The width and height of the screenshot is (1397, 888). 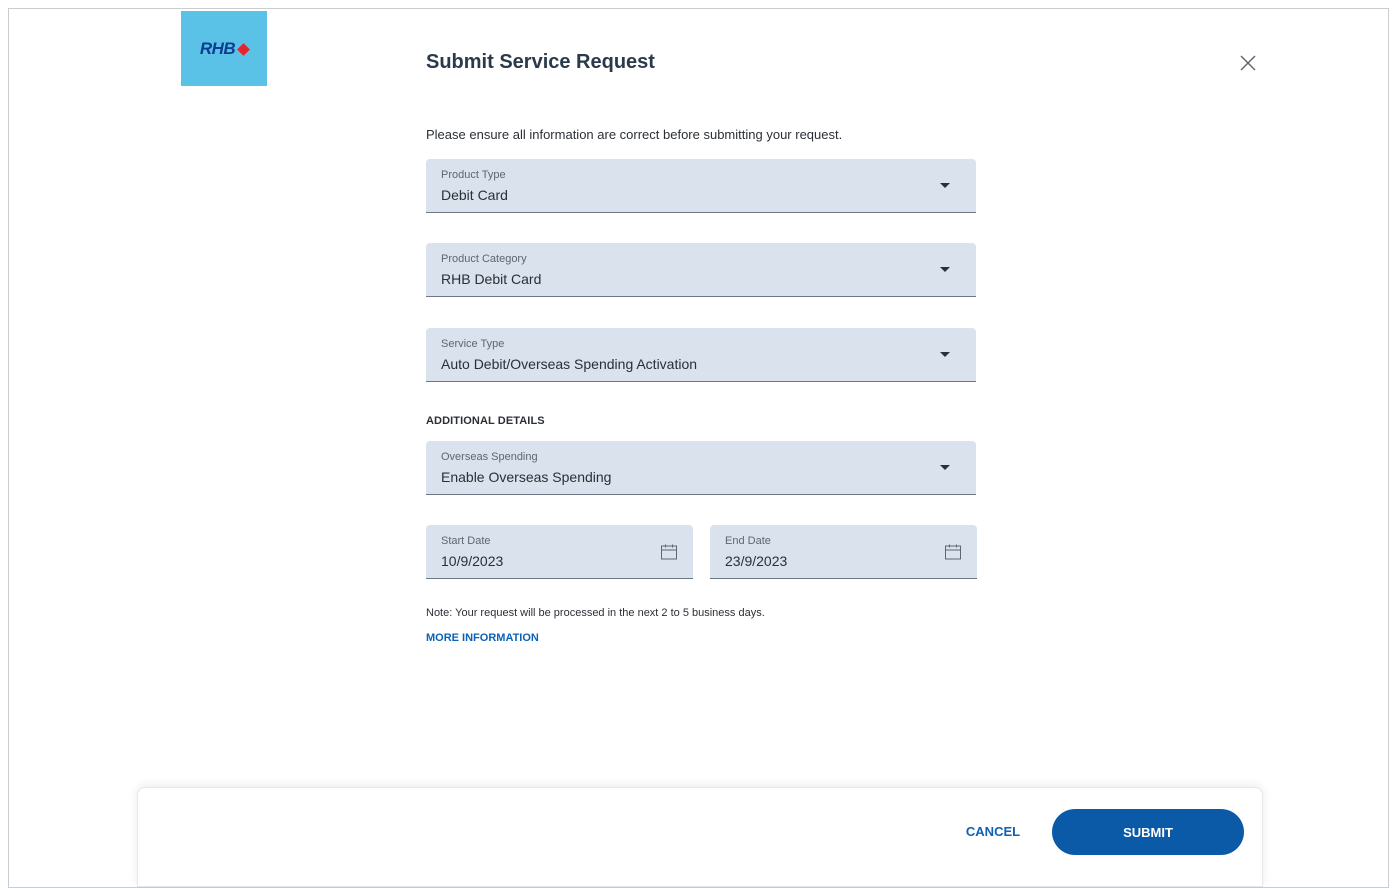 I want to click on start-date-value: 10/9/2023, so click(x=472, y=561).